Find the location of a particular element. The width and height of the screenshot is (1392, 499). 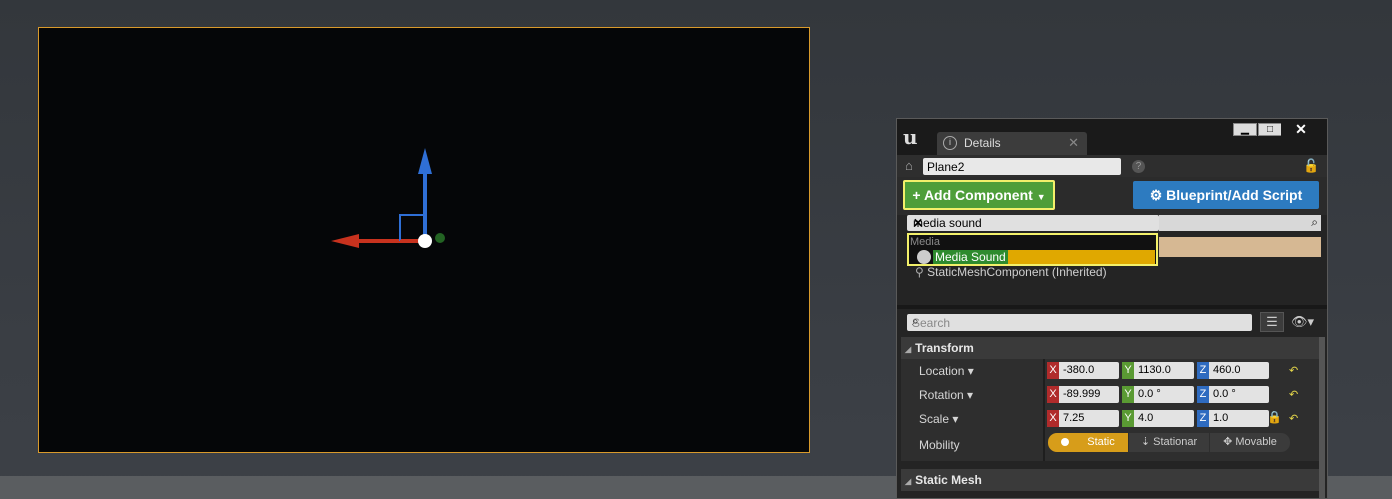

clear-search-icon: ✕ is located at coordinates (1034, 223).